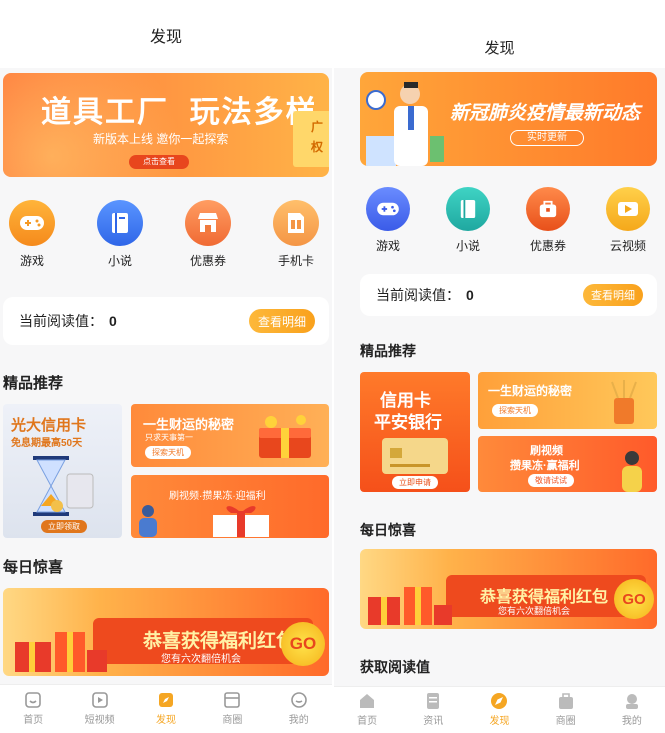 The image size is (665, 733). What do you see at coordinates (217, 496) in the screenshot?
I see `video-title: 刷视频·攒果冻·迎福利` at bounding box center [217, 496].